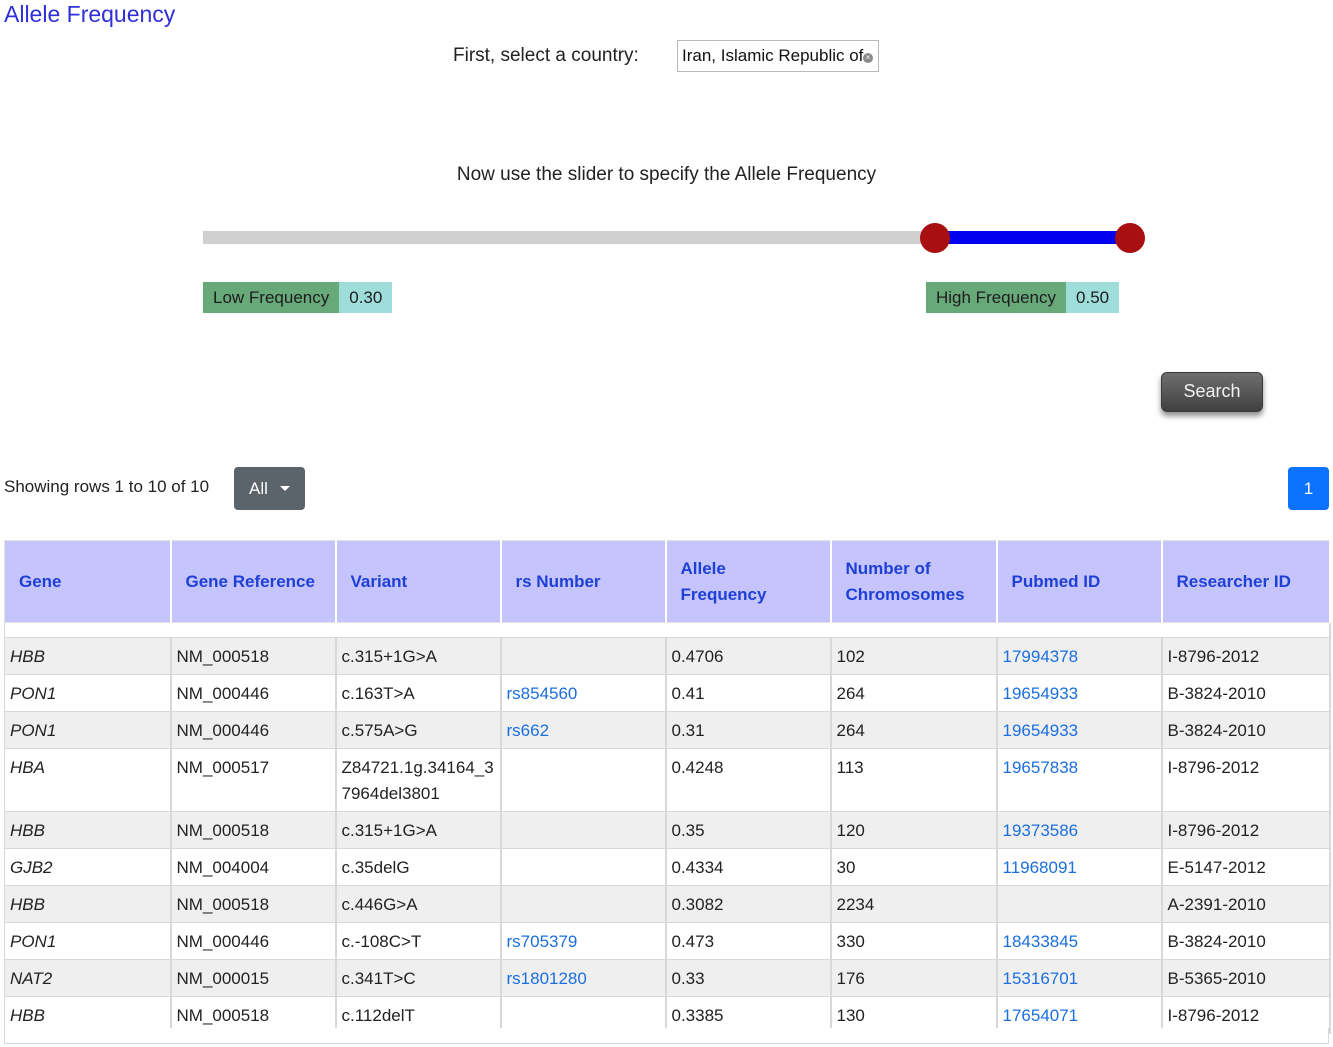  What do you see at coordinates (1079, 941) in the screenshot?
I see `cell-pubmed-link: 18433845` at bounding box center [1079, 941].